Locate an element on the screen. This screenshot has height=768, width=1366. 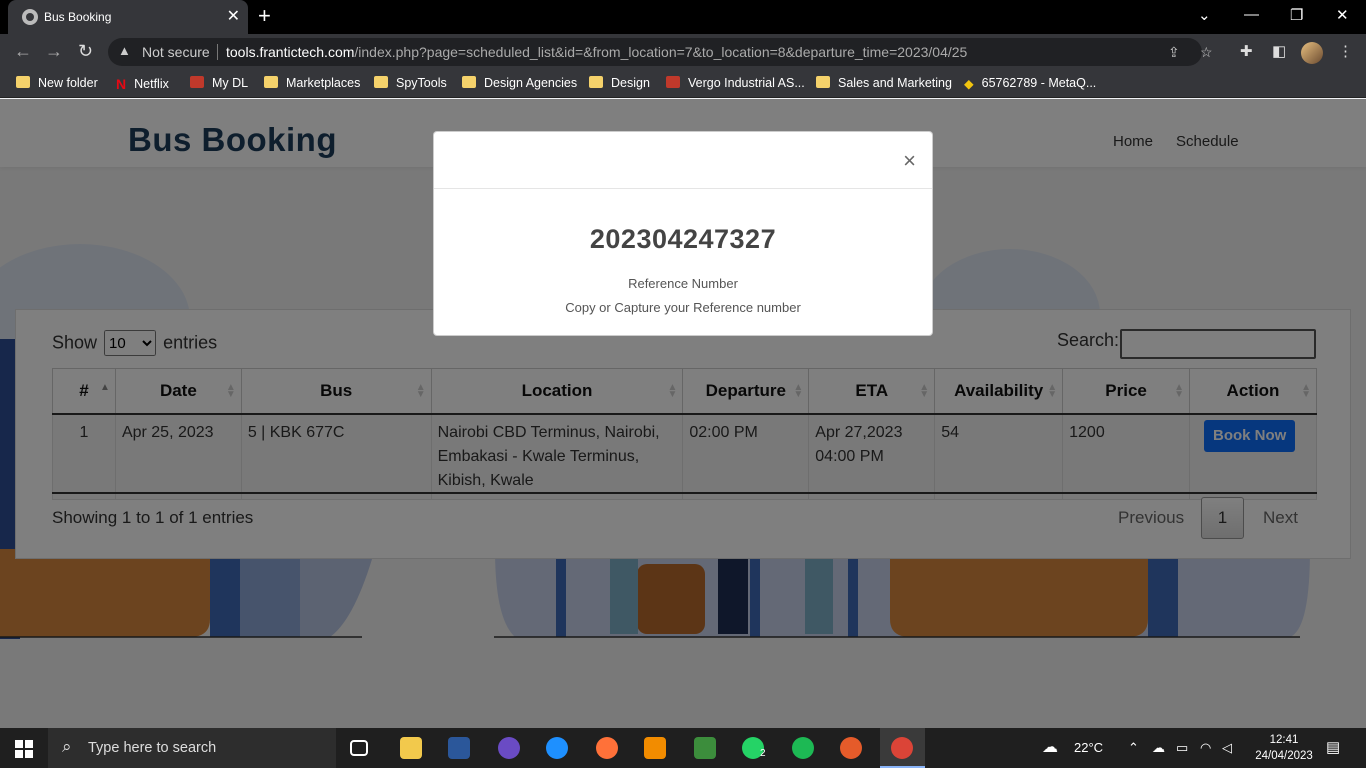
taskbar-search: ⌕ Type here to search is located at coordinates (192, 748).